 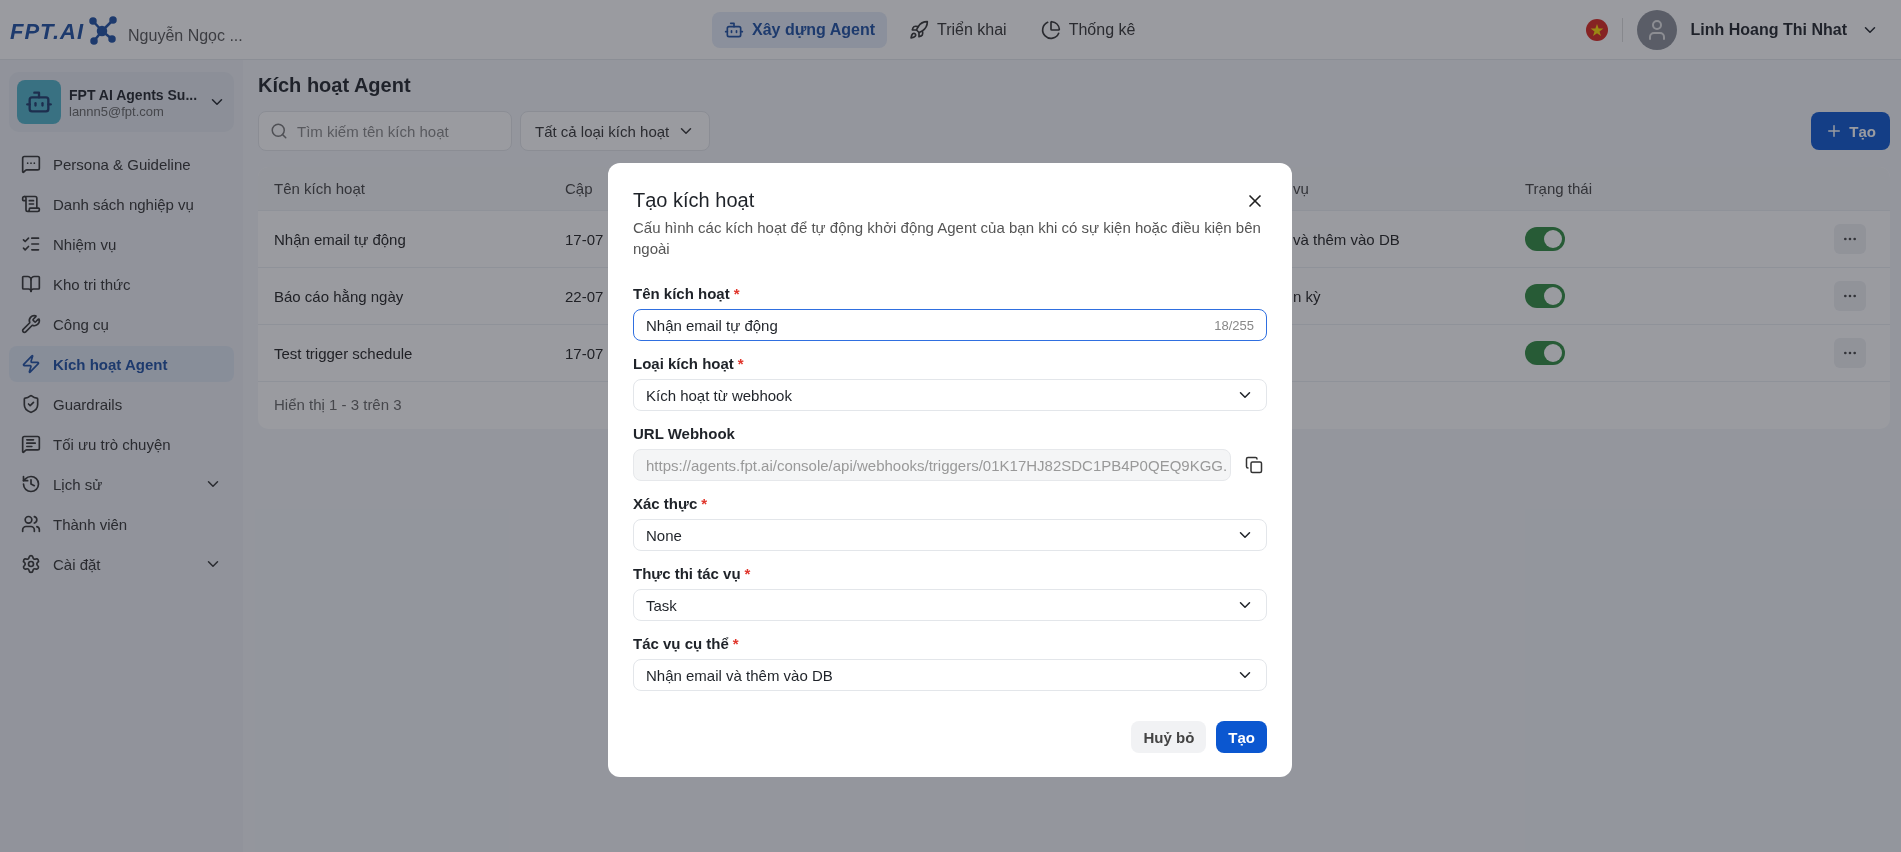 I want to click on copy-icon, so click(x=1254, y=465).